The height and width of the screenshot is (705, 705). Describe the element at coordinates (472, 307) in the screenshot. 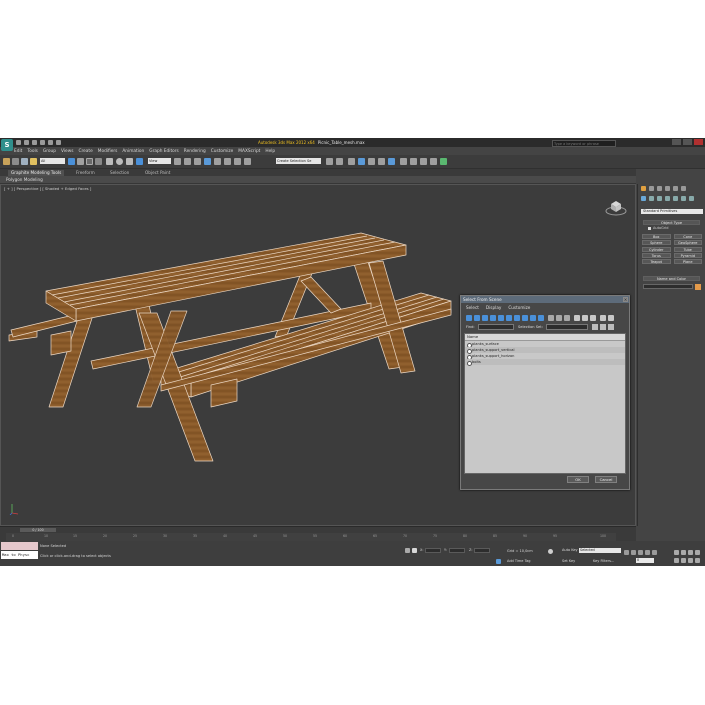

I see `dialog-menu-select: Select` at that location.